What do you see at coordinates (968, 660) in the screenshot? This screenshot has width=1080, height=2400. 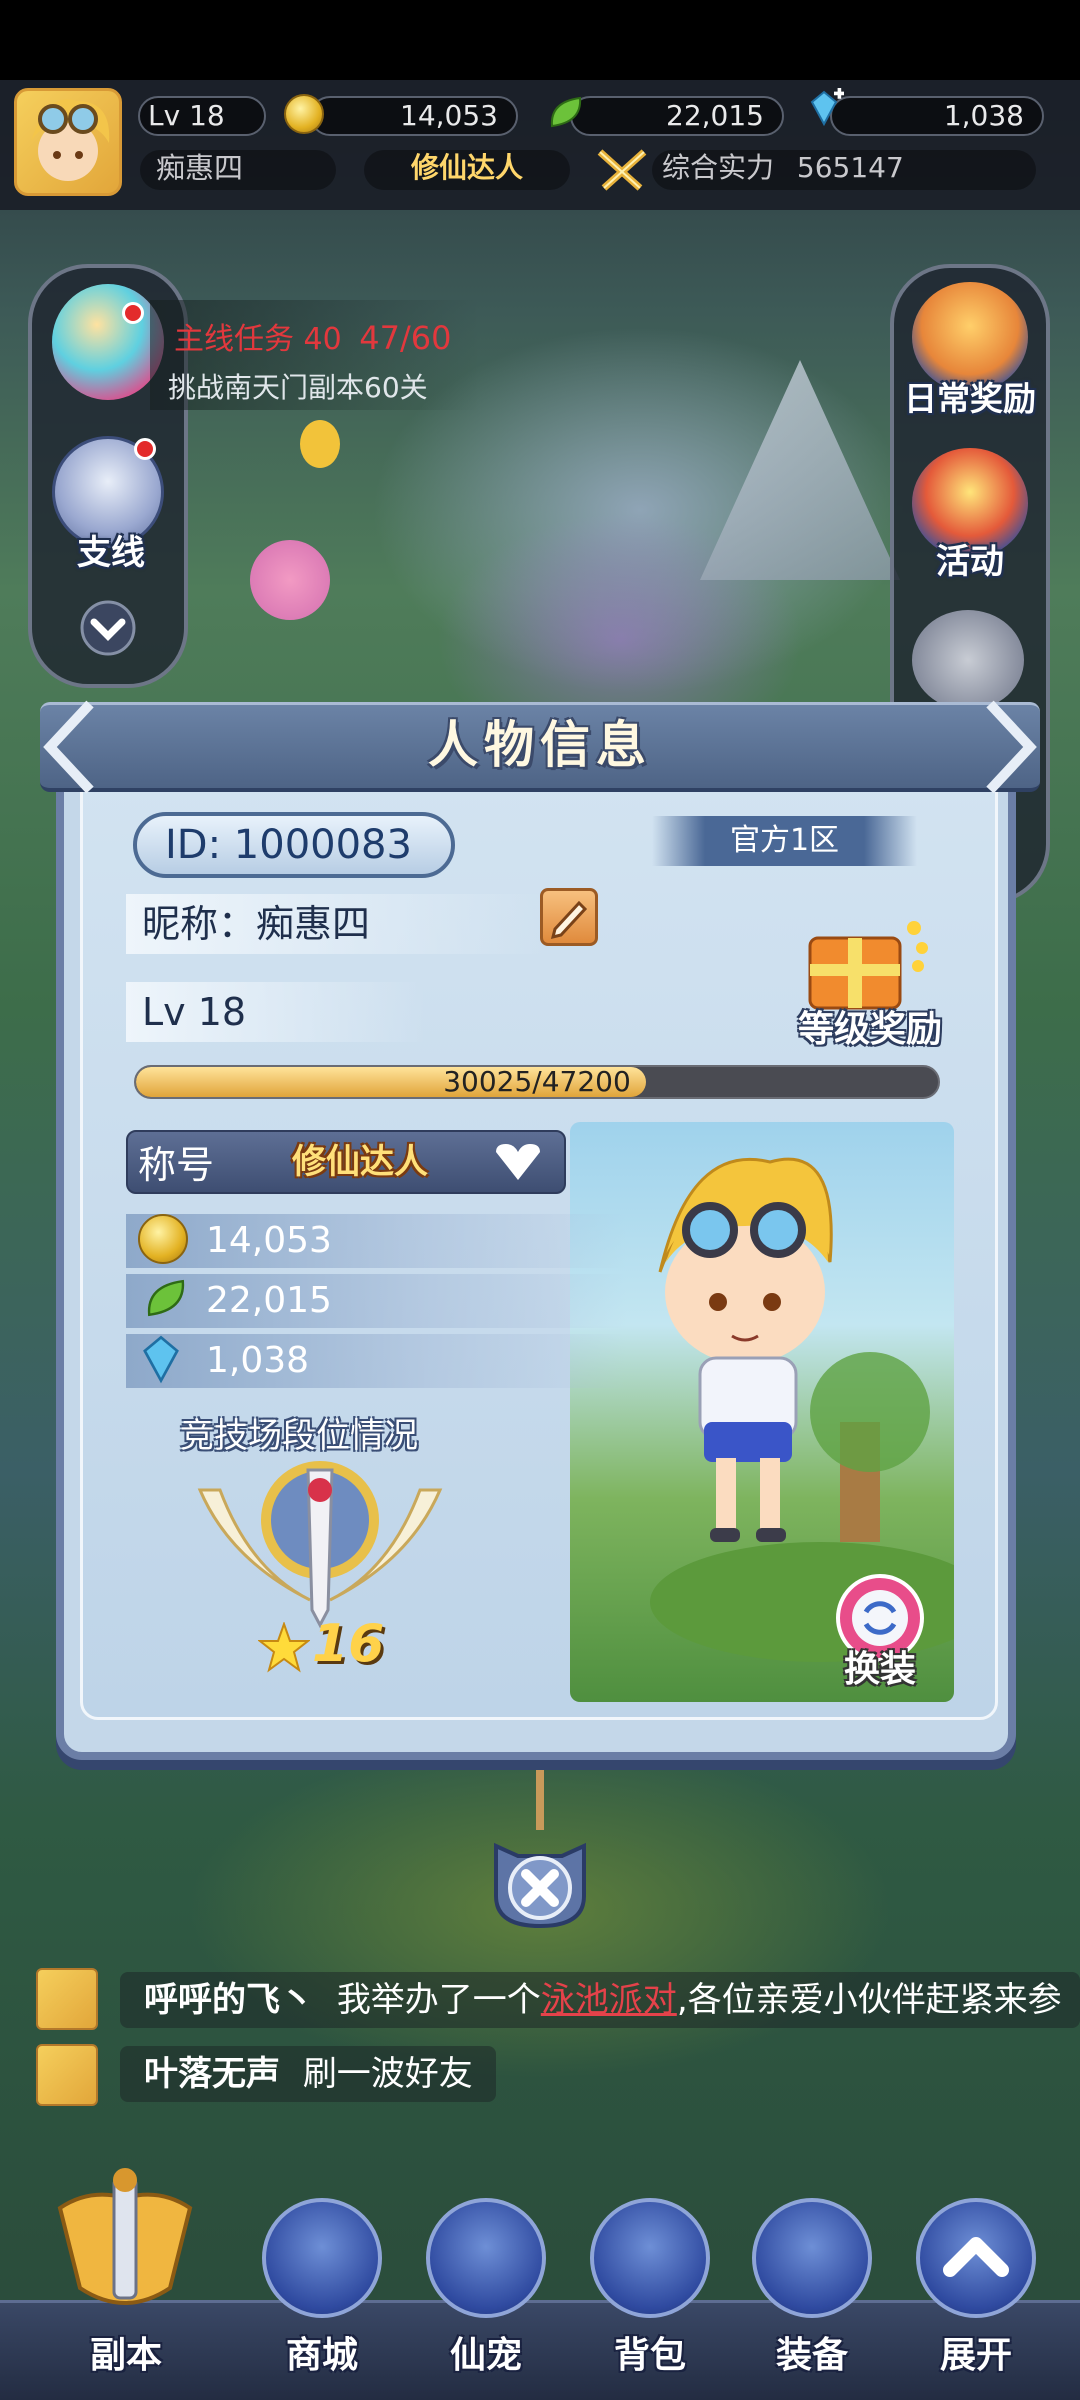 I see `seven-day-icon` at bounding box center [968, 660].